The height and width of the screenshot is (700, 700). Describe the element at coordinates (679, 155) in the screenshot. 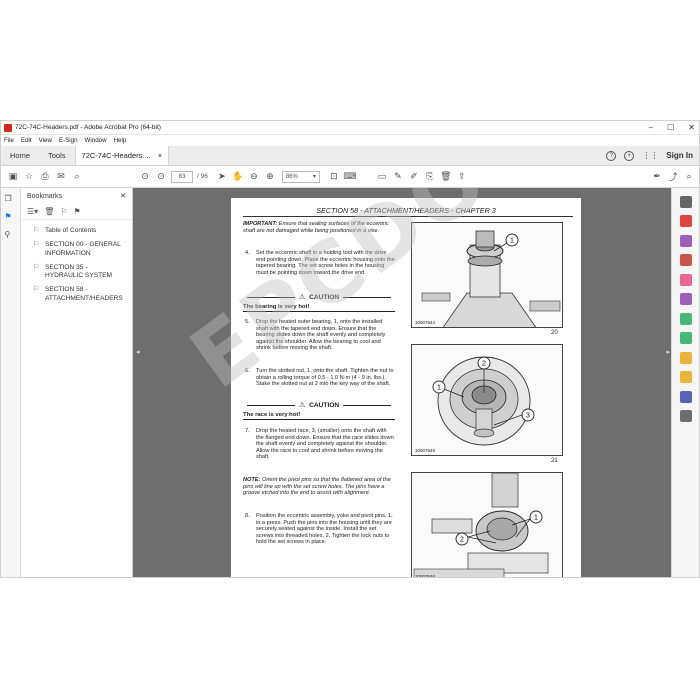

I see `sign-in-button: Sign In` at that location.